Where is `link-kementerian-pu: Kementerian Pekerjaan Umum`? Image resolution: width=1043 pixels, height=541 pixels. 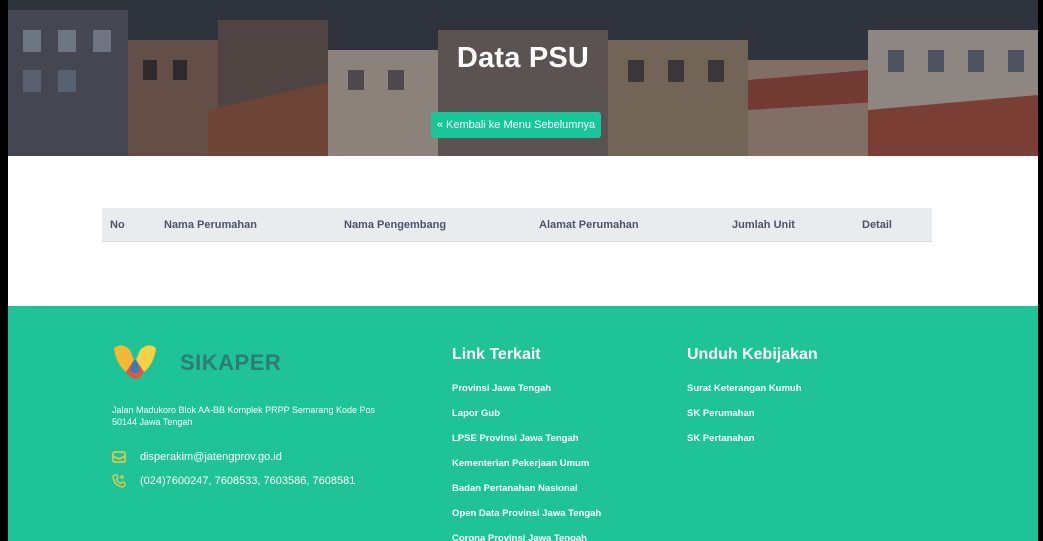
link-kementerian-pu: Kementerian Pekerjaan Umum is located at coordinates (520, 463).